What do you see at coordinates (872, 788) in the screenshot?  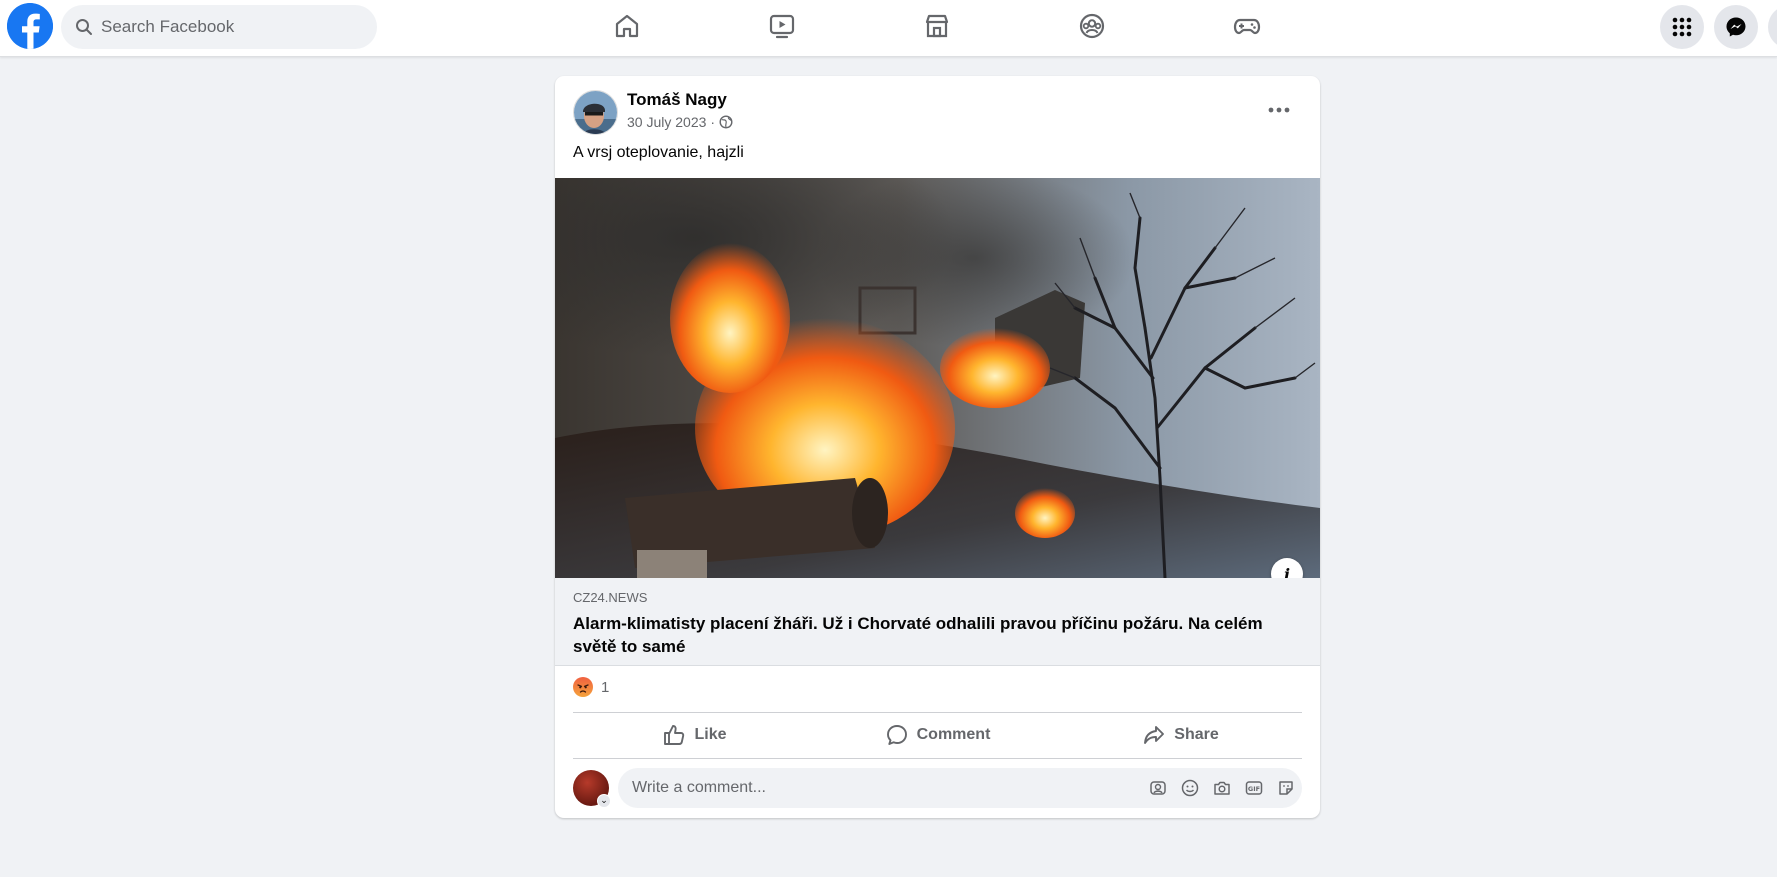 I see `comment-input` at bounding box center [872, 788].